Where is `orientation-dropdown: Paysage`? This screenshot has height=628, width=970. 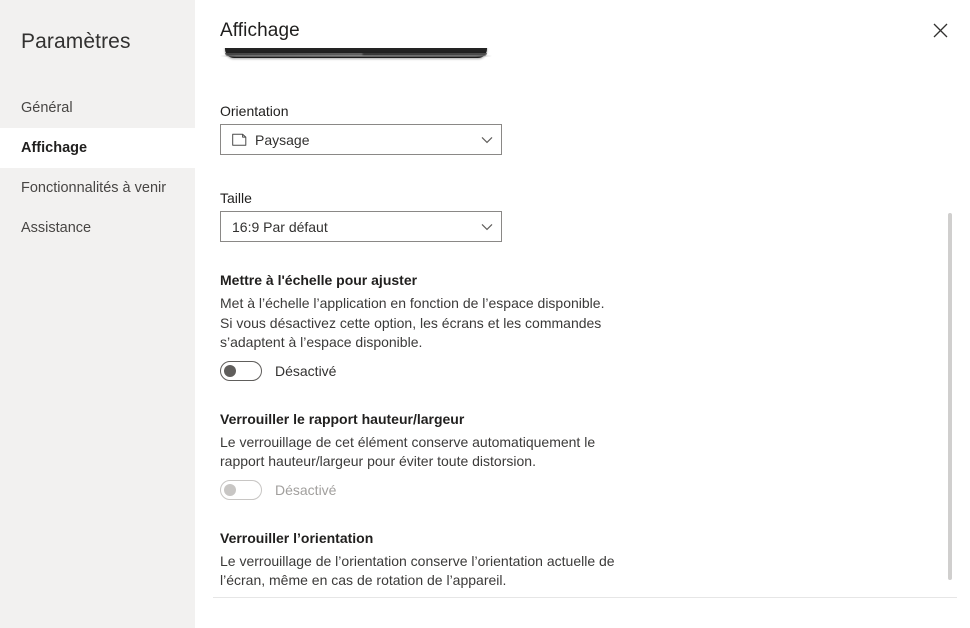
orientation-dropdown: Paysage is located at coordinates (361, 139).